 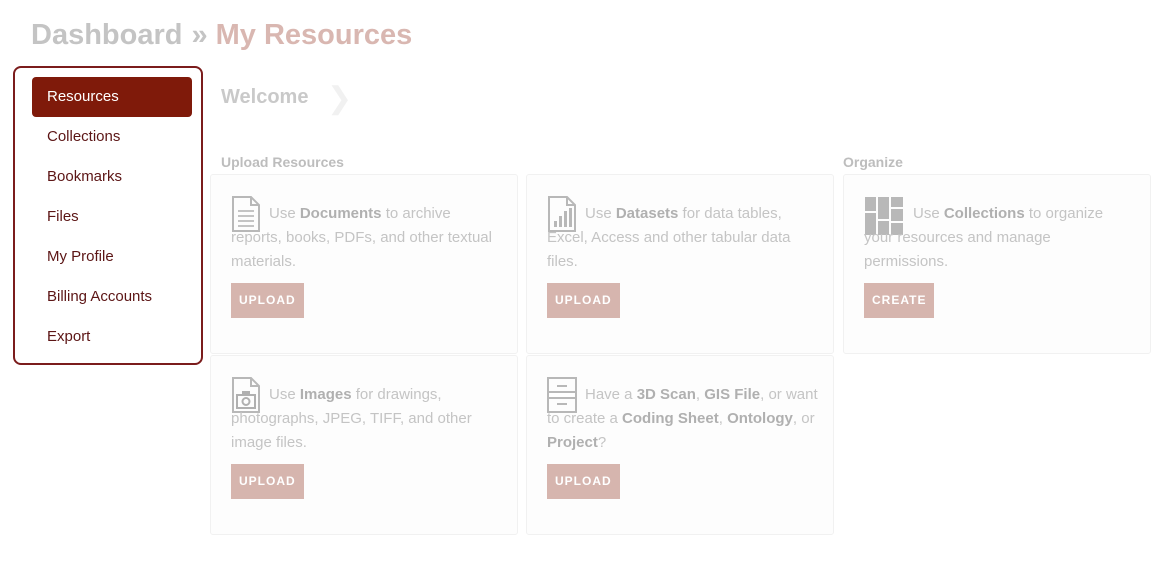 What do you see at coordinates (572, 442) in the screenshot?
I see `project-link: Project` at bounding box center [572, 442].